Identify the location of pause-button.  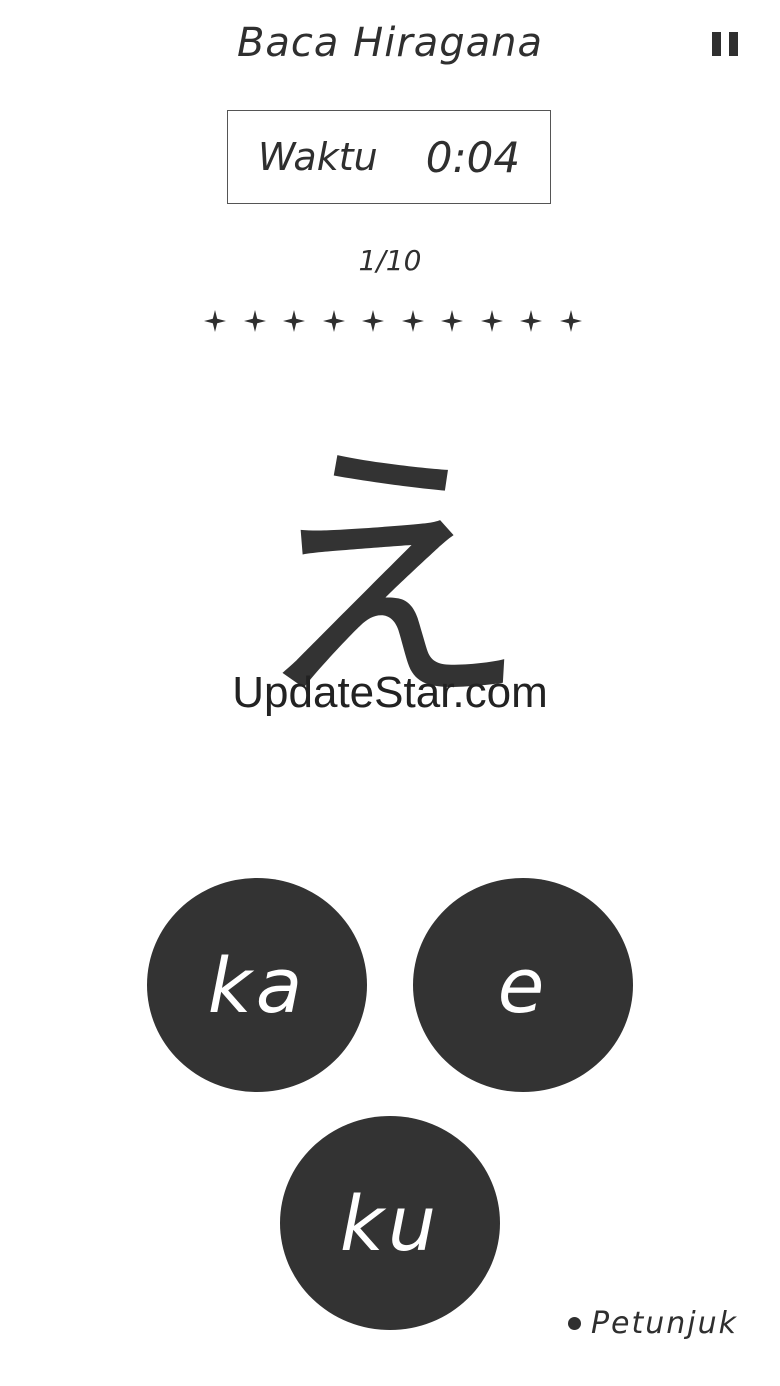
(725, 45).